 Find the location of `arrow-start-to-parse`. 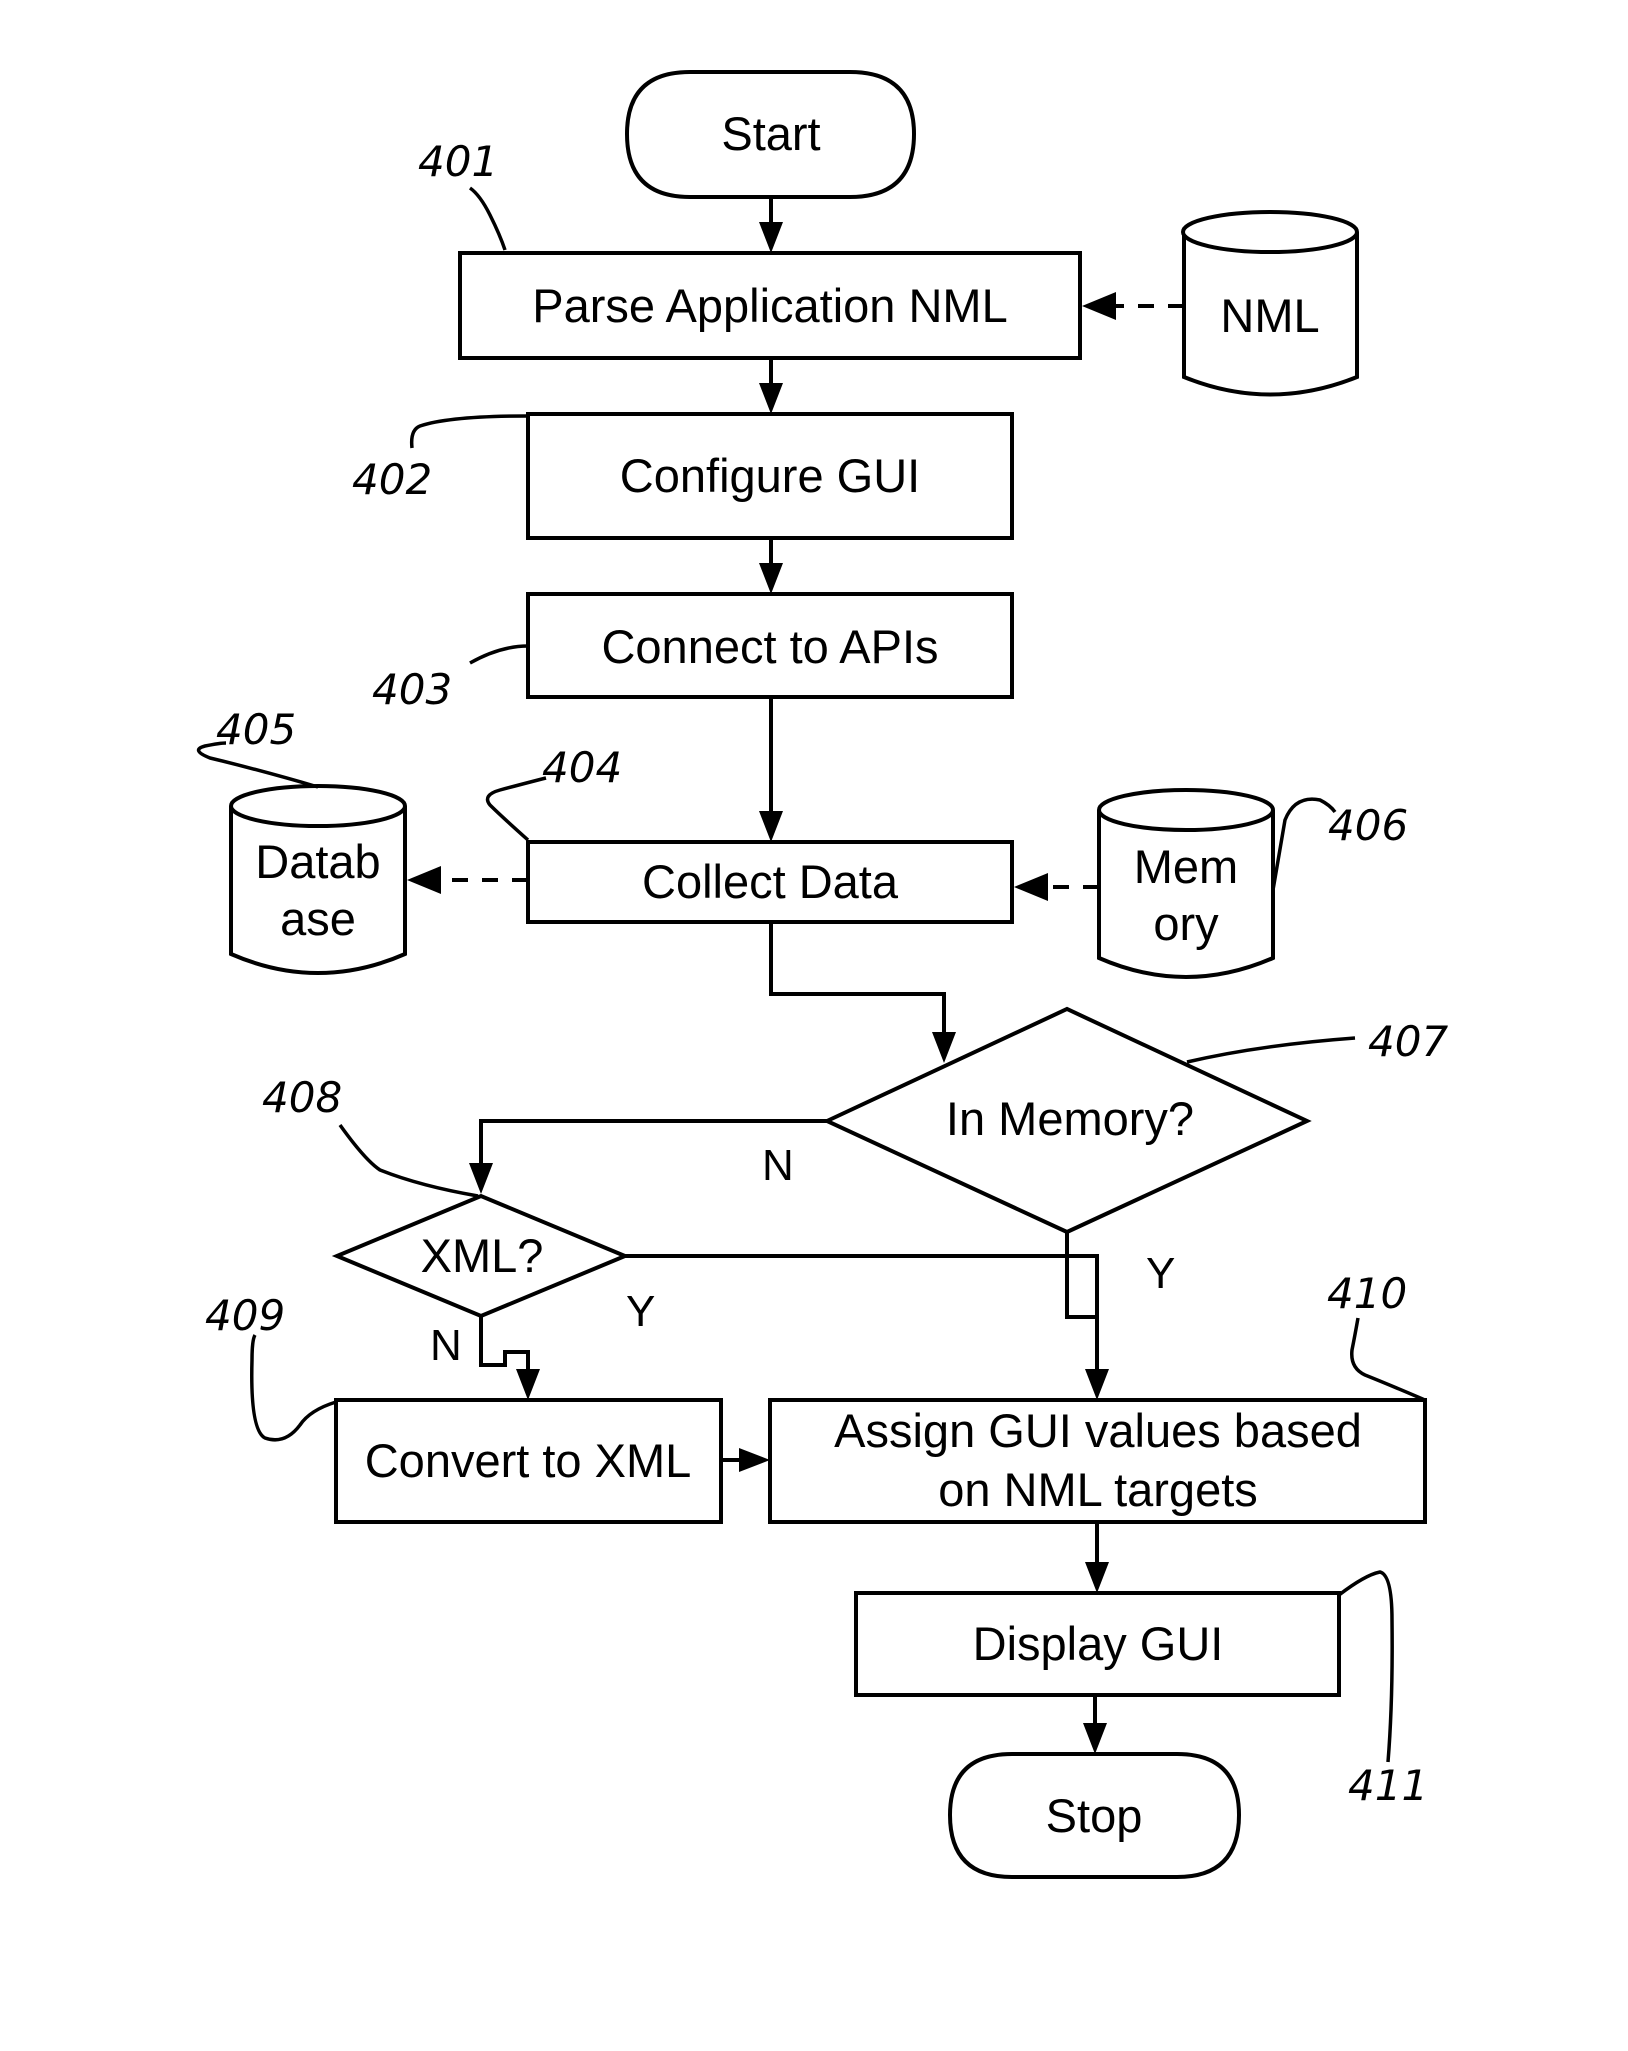

arrow-start-to-parse is located at coordinates (771, 225).